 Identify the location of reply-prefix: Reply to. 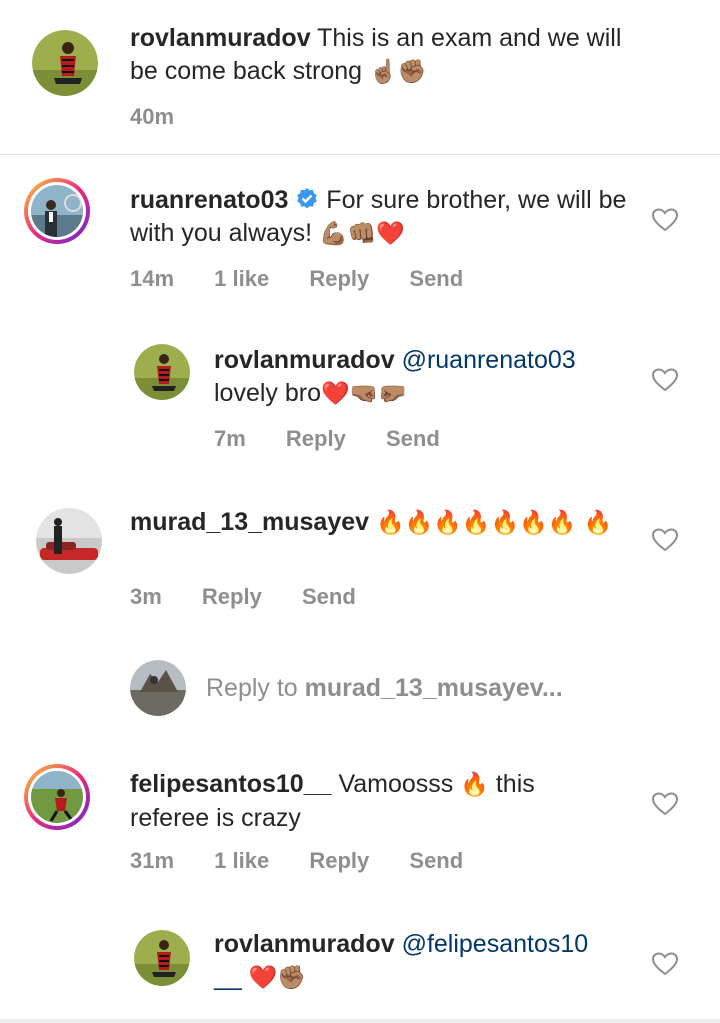
(252, 688).